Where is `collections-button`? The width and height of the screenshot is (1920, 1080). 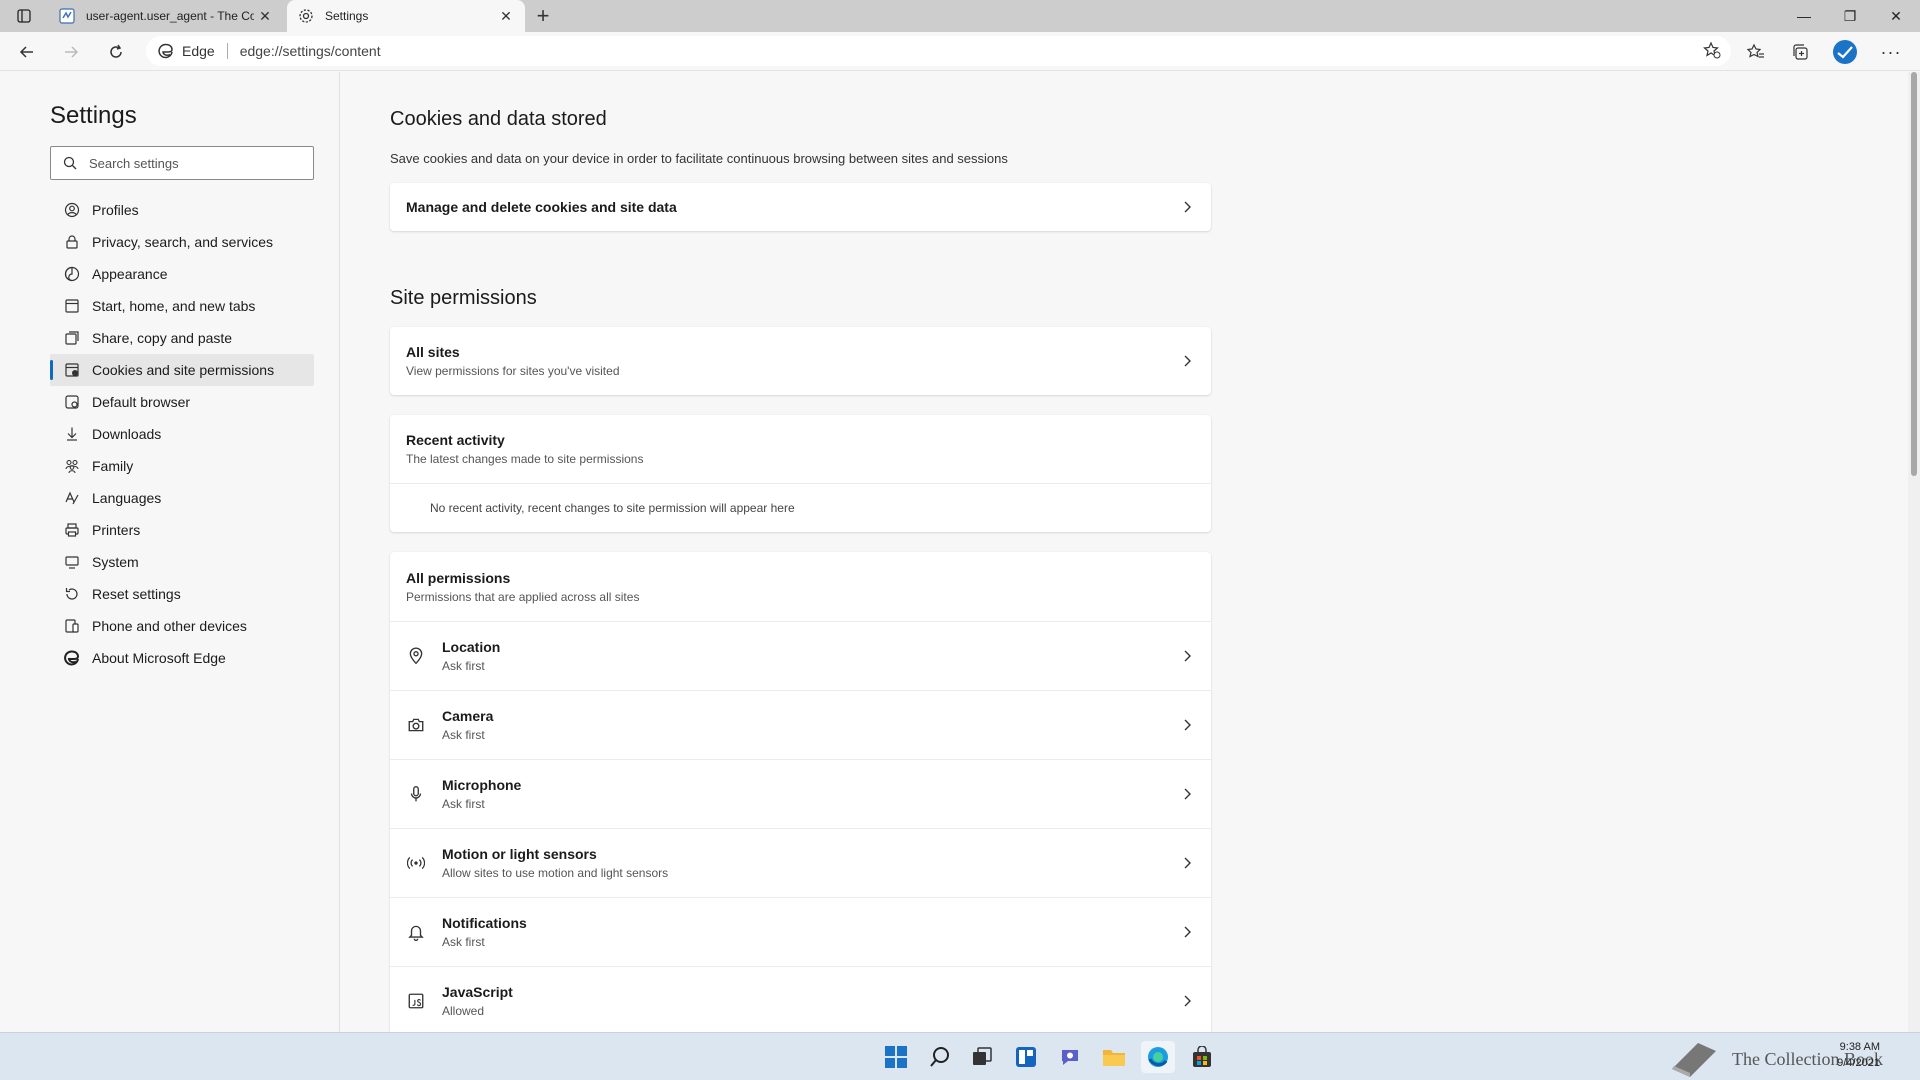
collections-button is located at coordinates (1800, 52).